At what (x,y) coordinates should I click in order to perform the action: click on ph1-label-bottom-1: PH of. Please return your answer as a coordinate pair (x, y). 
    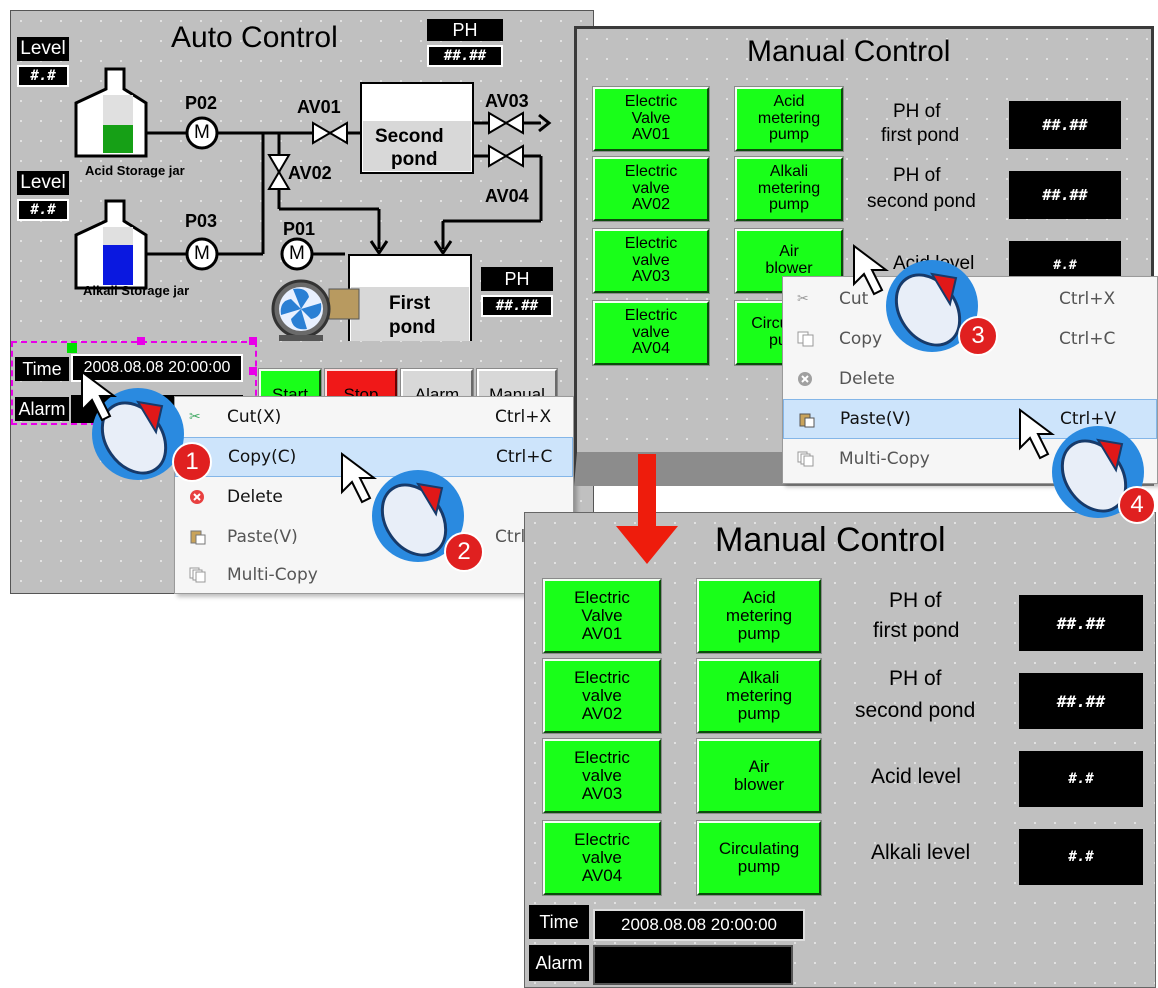
    Looking at the image, I should click on (915, 600).